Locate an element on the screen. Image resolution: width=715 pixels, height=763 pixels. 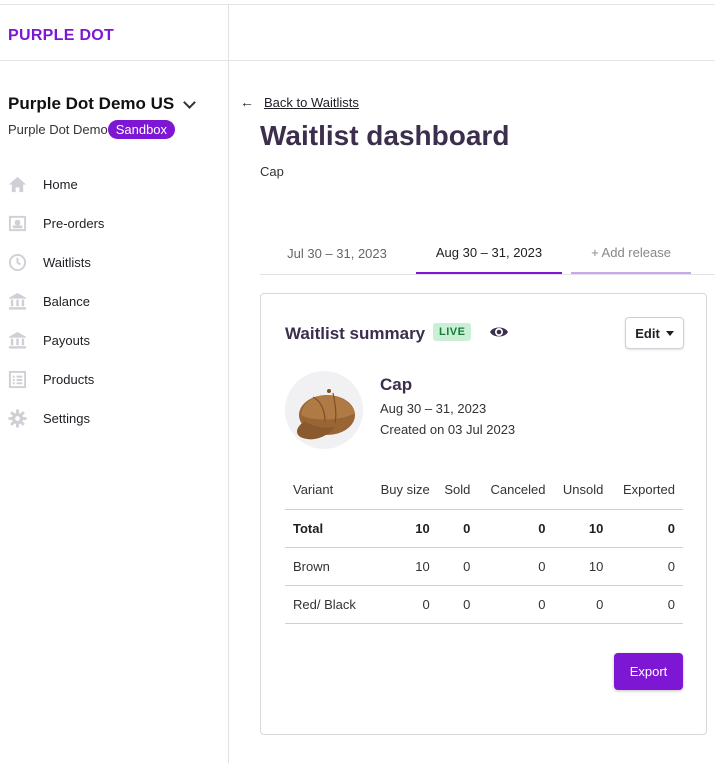
sidebar-item-label: Products is located at coordinates (69, 379).